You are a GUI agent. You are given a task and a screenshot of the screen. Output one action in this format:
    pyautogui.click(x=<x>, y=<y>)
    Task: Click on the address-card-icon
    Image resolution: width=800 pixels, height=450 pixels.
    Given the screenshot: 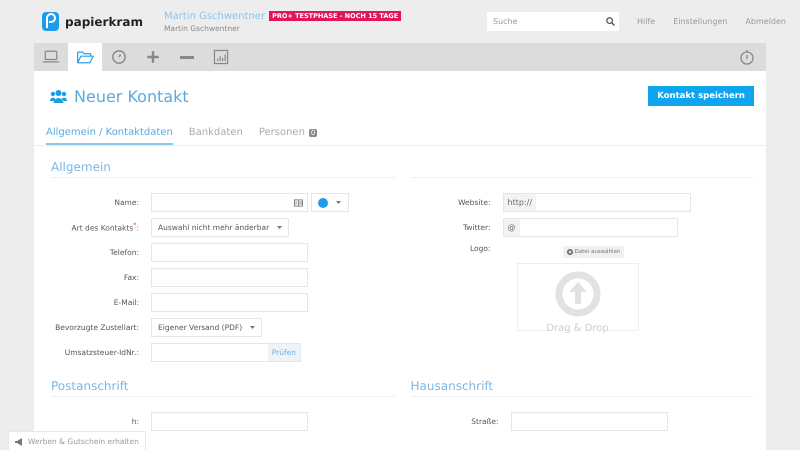 What is the action you would take?
    pyautogui.click(x=298, y=202)
    